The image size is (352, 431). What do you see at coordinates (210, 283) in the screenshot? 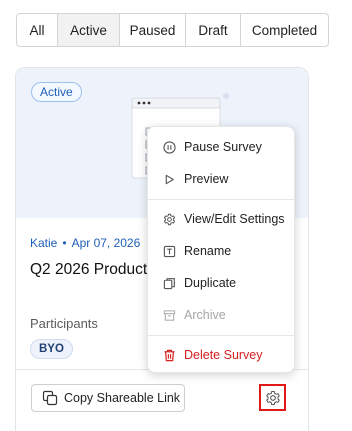
I see `menu-item-label: Duplicate` at bounding box center [210, 283].